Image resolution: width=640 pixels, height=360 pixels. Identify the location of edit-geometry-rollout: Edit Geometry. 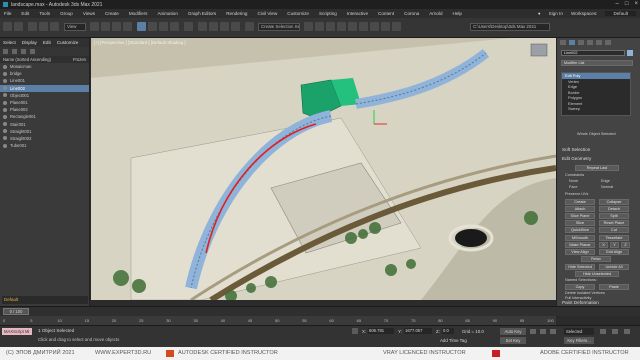
(599, 159).